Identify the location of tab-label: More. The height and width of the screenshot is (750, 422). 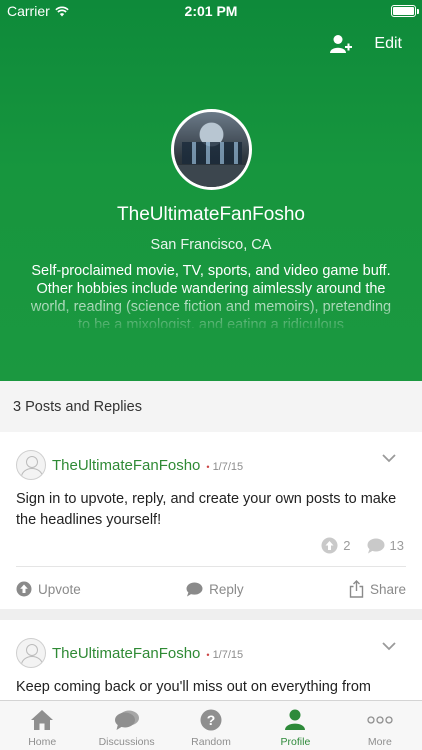
(379, 742).